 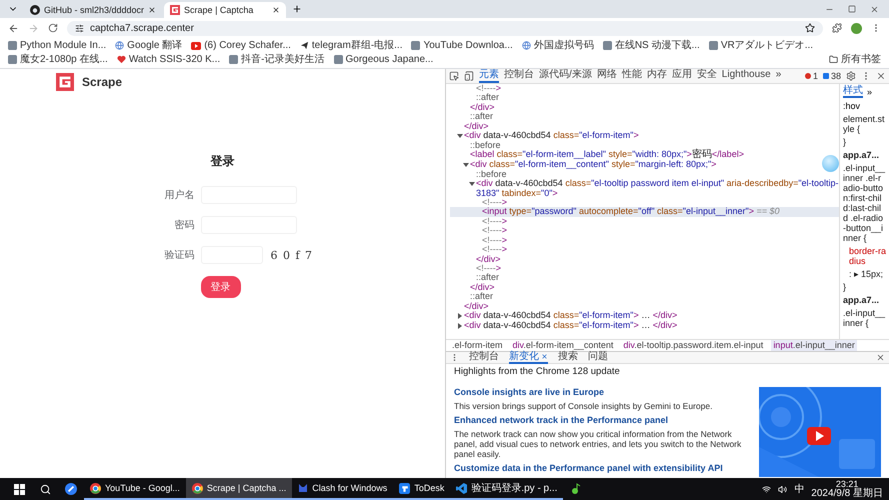 What do you see at coordinates (19, 489) in the screenshot?
I see `windows-logo-icon` at bounding box center [19, 489].